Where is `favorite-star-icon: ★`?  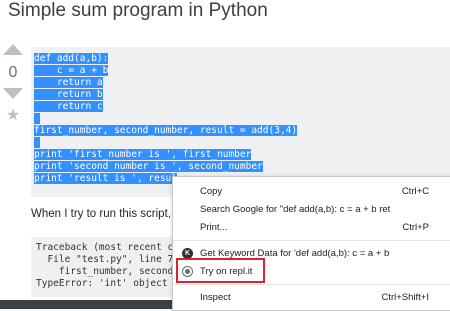
favorite-star-icon: ★ is located at coordinates (13, 115).